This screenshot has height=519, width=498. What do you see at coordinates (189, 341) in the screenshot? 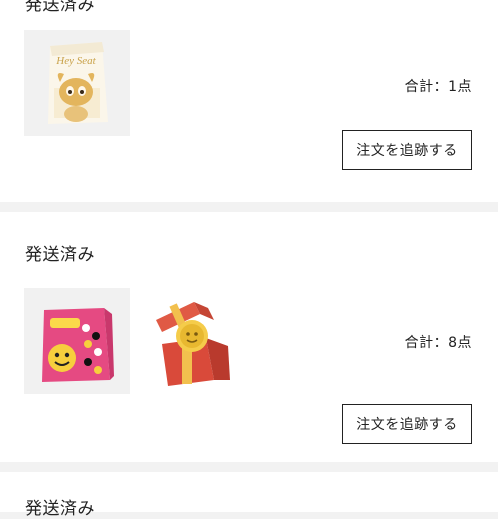
I see `gift-box-icon` at bounding box center [189, 341].